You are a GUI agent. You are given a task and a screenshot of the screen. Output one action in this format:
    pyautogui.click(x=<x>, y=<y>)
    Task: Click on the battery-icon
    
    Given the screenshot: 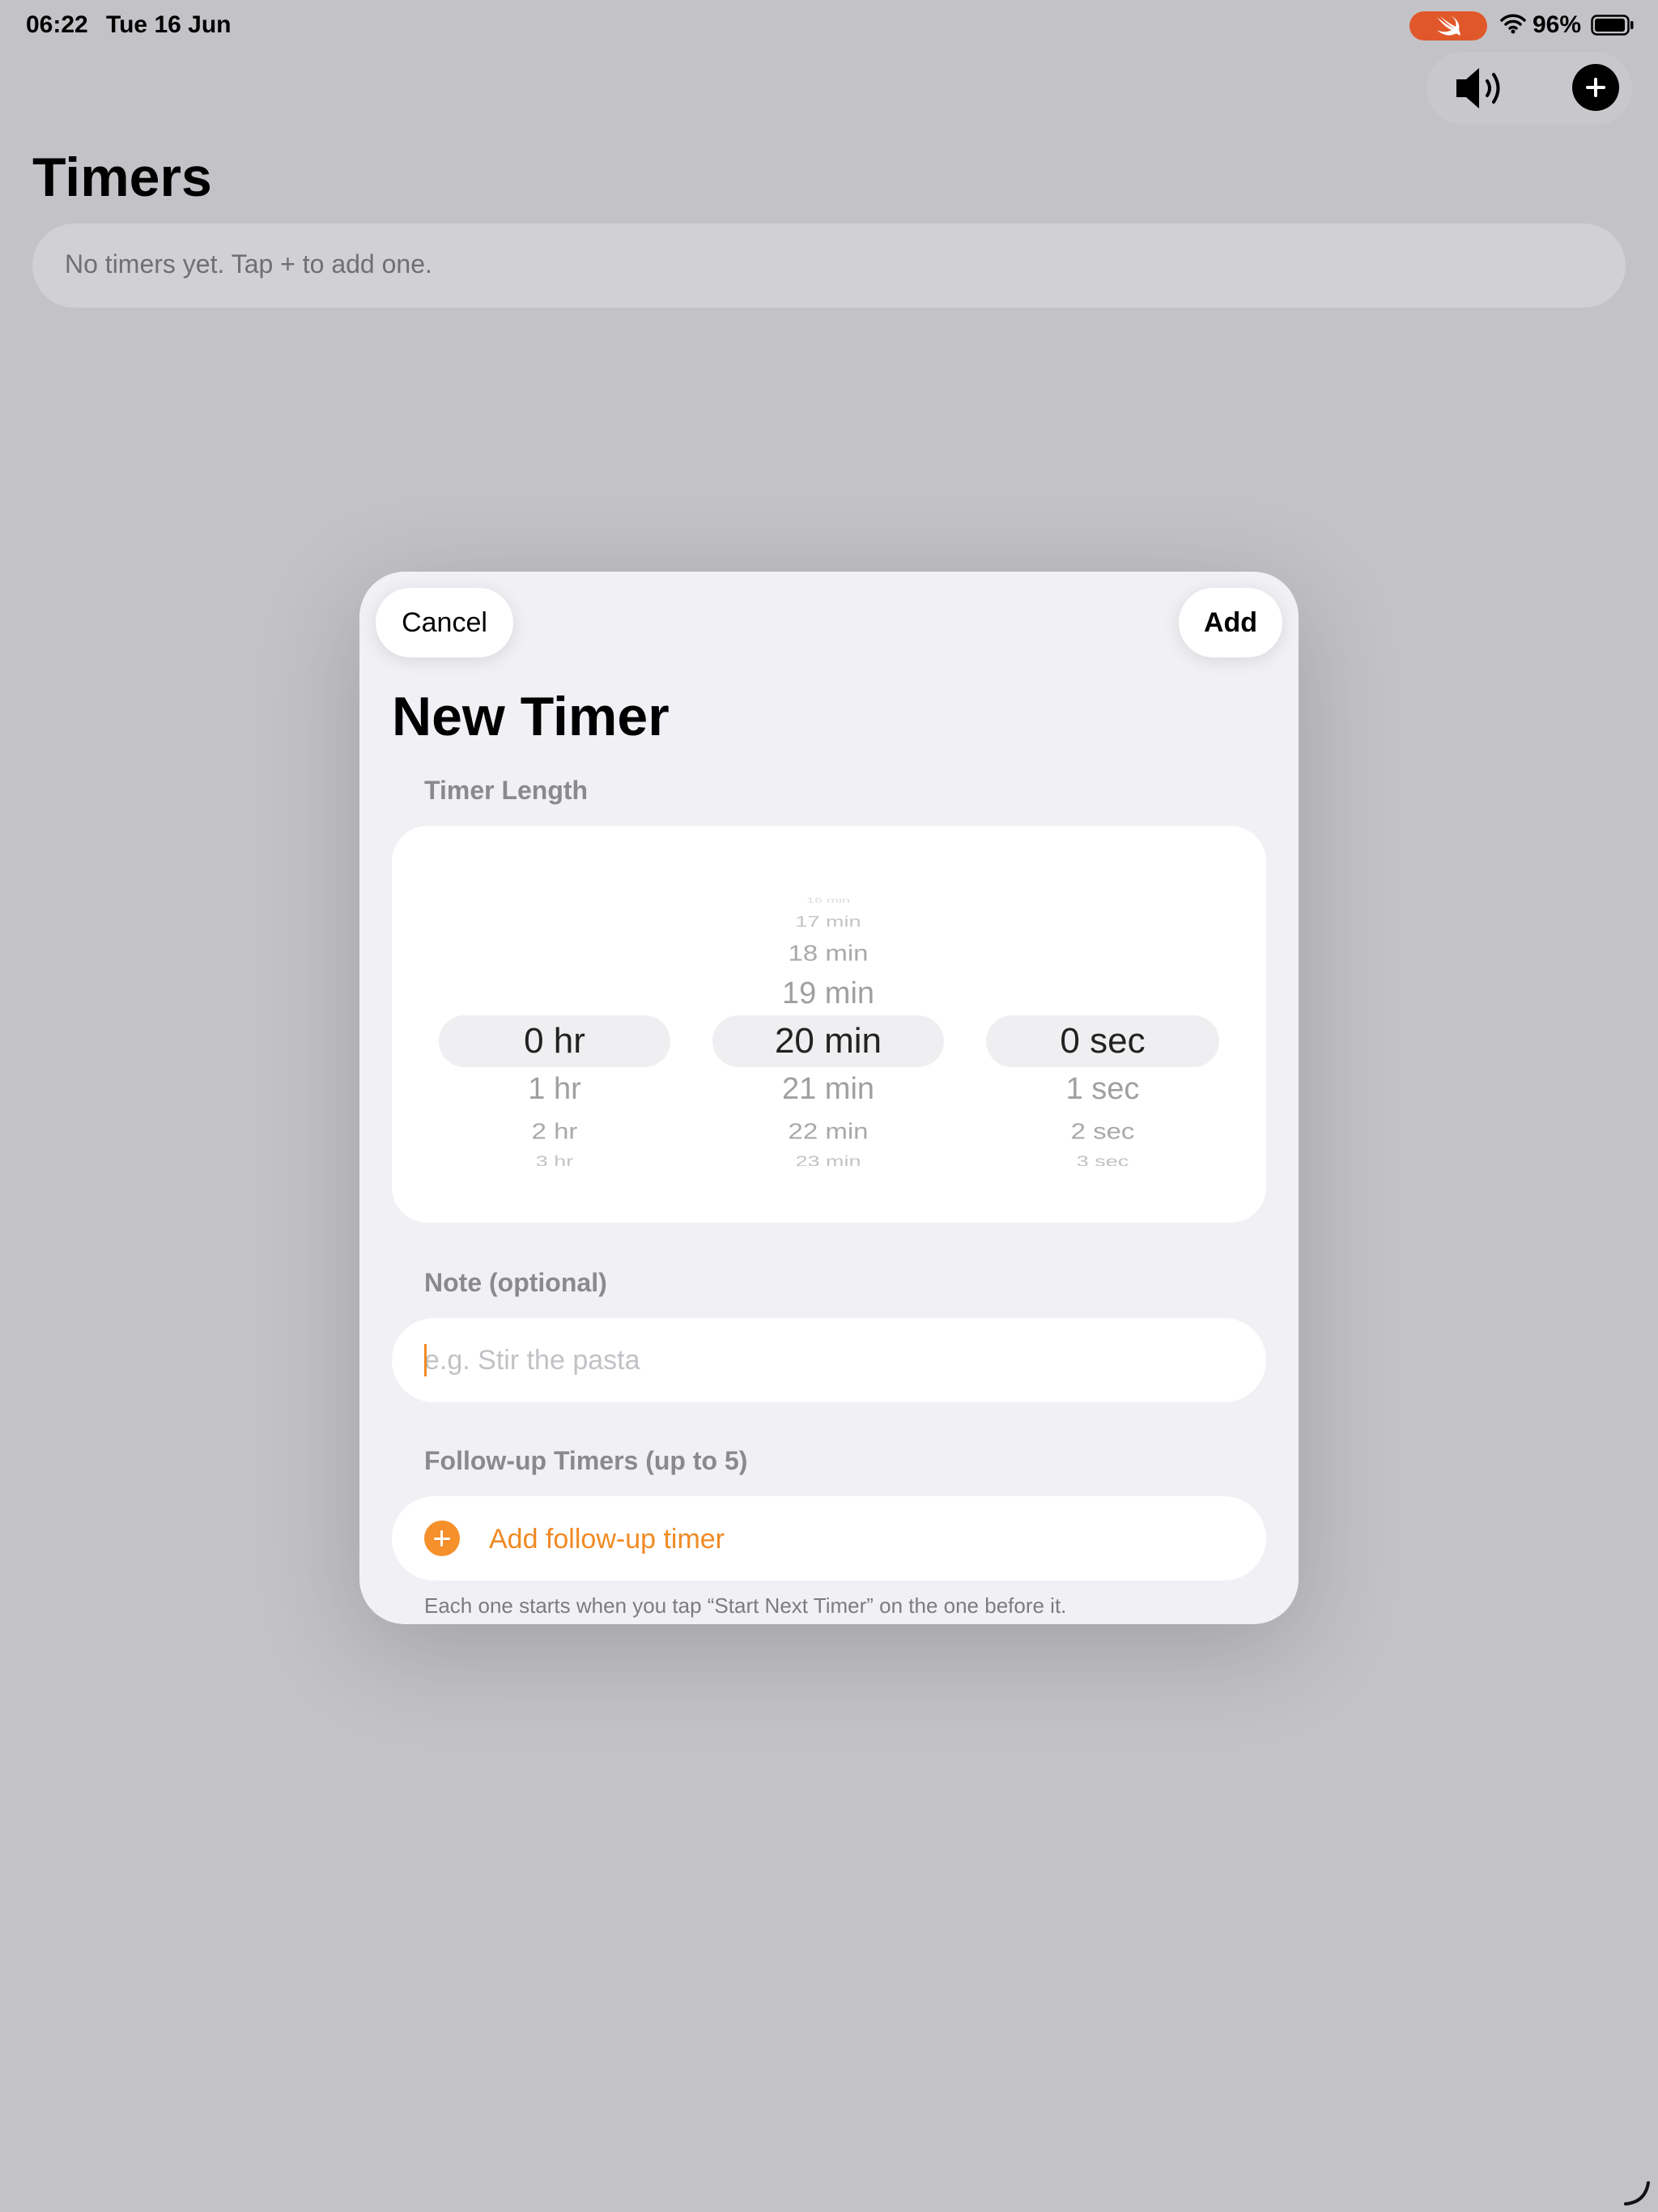 What is the action you would take?
    pyautogui.click(x=1612, y=26)
    